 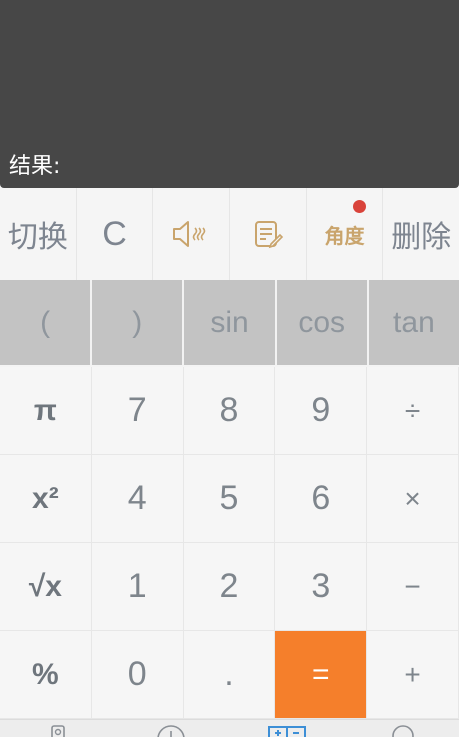 I want to click on angle-label: 角度, so click(x=344, y=235).